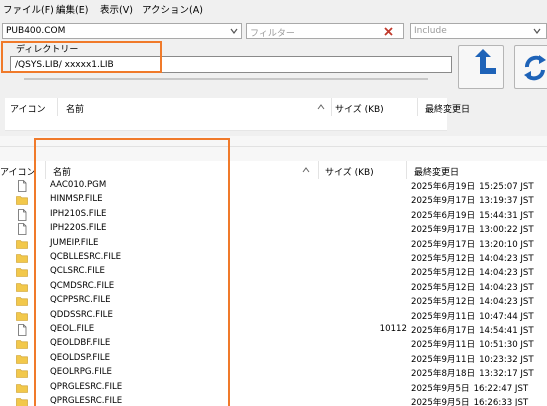 Image resolution: width=547 pixels, height=406 pixels. I want to click on refresh-button, so click(530, 67).